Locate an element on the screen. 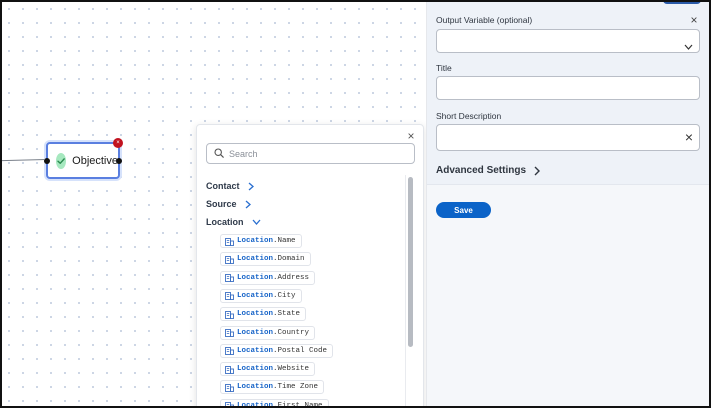 This screenshot has width=711, height=408. search-icon is located at coordinates (219, 154).